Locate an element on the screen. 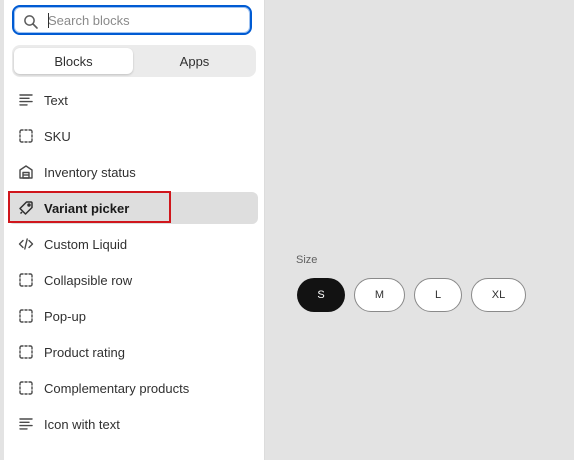  block-item-sku: SKU is located at coordinates (134, 136).